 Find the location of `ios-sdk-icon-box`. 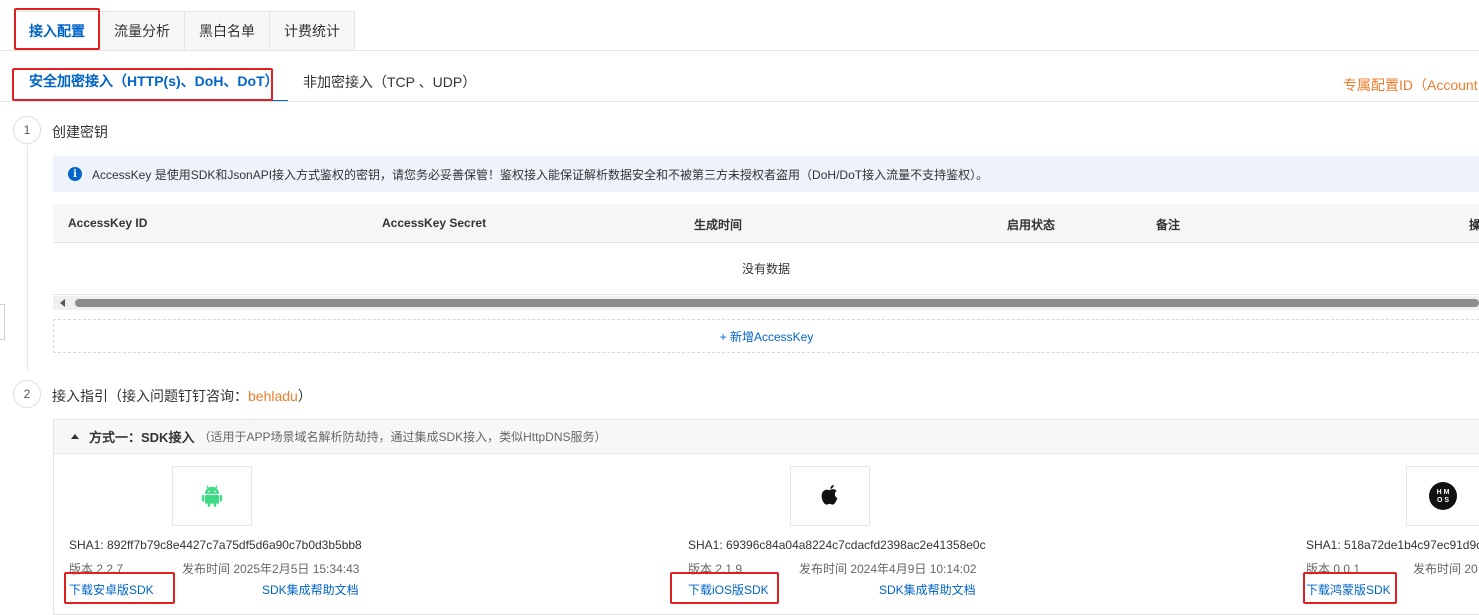

ios-sdk-icon-box is located at coordinates (830, 496).